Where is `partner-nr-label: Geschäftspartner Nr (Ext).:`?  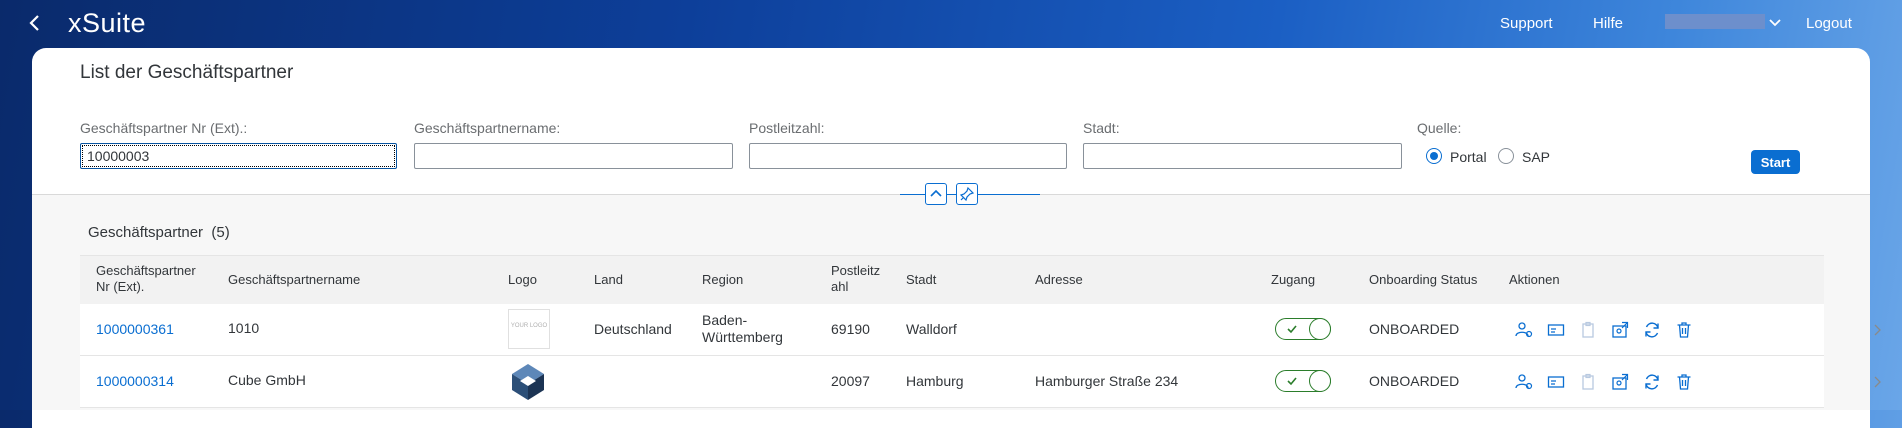
partner-nr-label: Geschäftspartner Nr (Ext).: is located at coordinates (164, 128).